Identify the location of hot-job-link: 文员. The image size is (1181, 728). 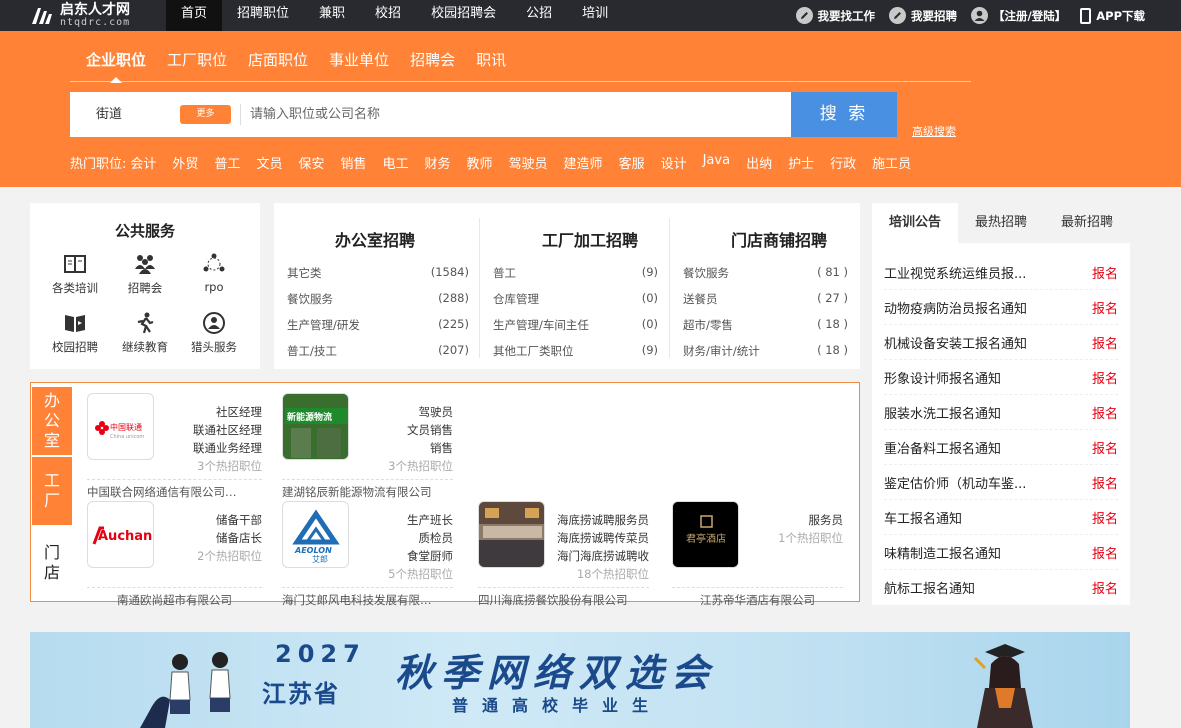
(269, 162).